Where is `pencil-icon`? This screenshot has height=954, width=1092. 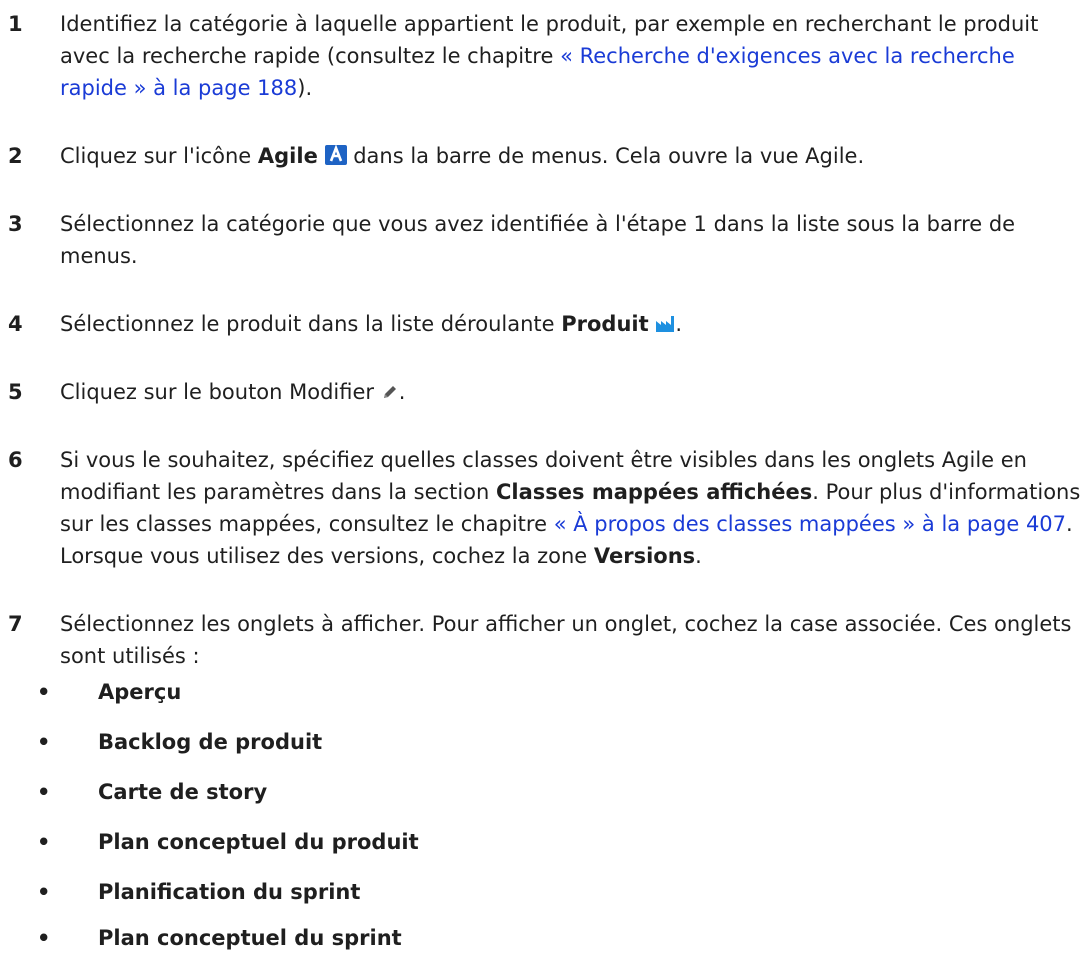
pencil-icon is located at coordinates (390, 394).